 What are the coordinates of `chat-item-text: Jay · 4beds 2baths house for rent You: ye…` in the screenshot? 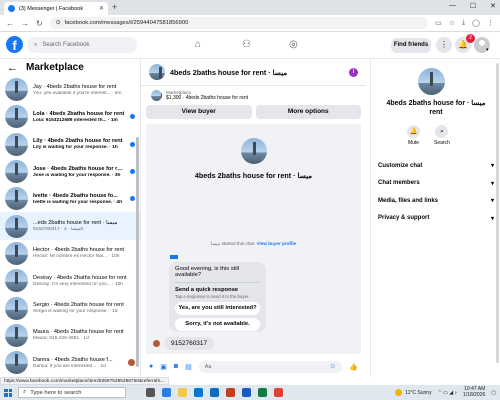 It's located at (84, 90).